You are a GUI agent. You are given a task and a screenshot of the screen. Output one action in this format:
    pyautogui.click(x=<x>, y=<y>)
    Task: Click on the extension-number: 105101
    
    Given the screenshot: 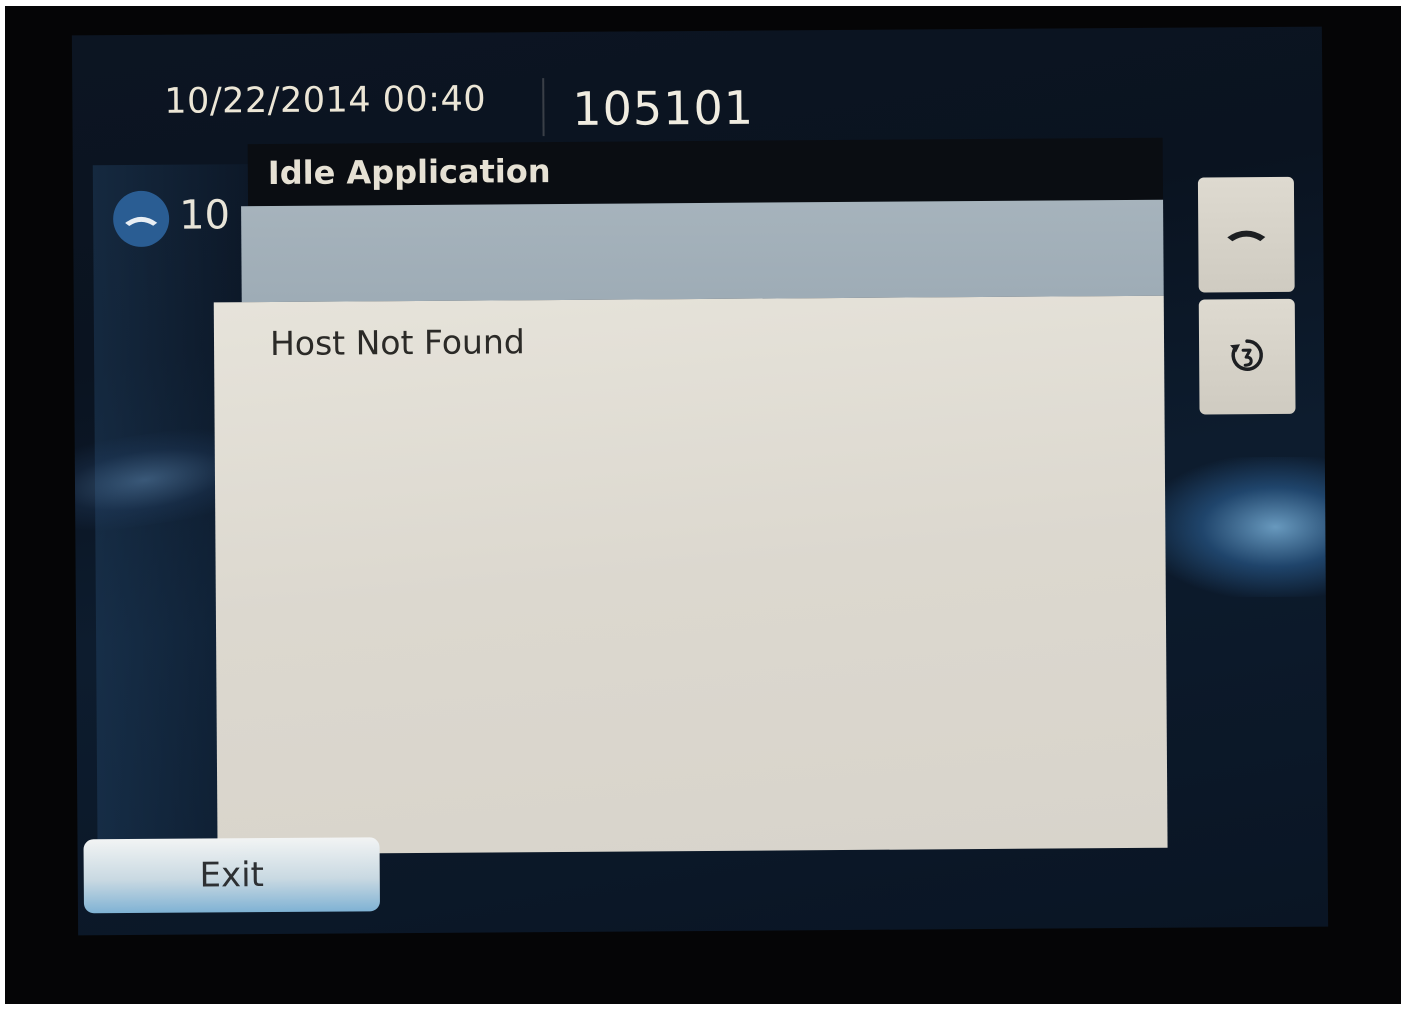 What is the action you would take?
    pyautogui.click(x=663, y=108)
    